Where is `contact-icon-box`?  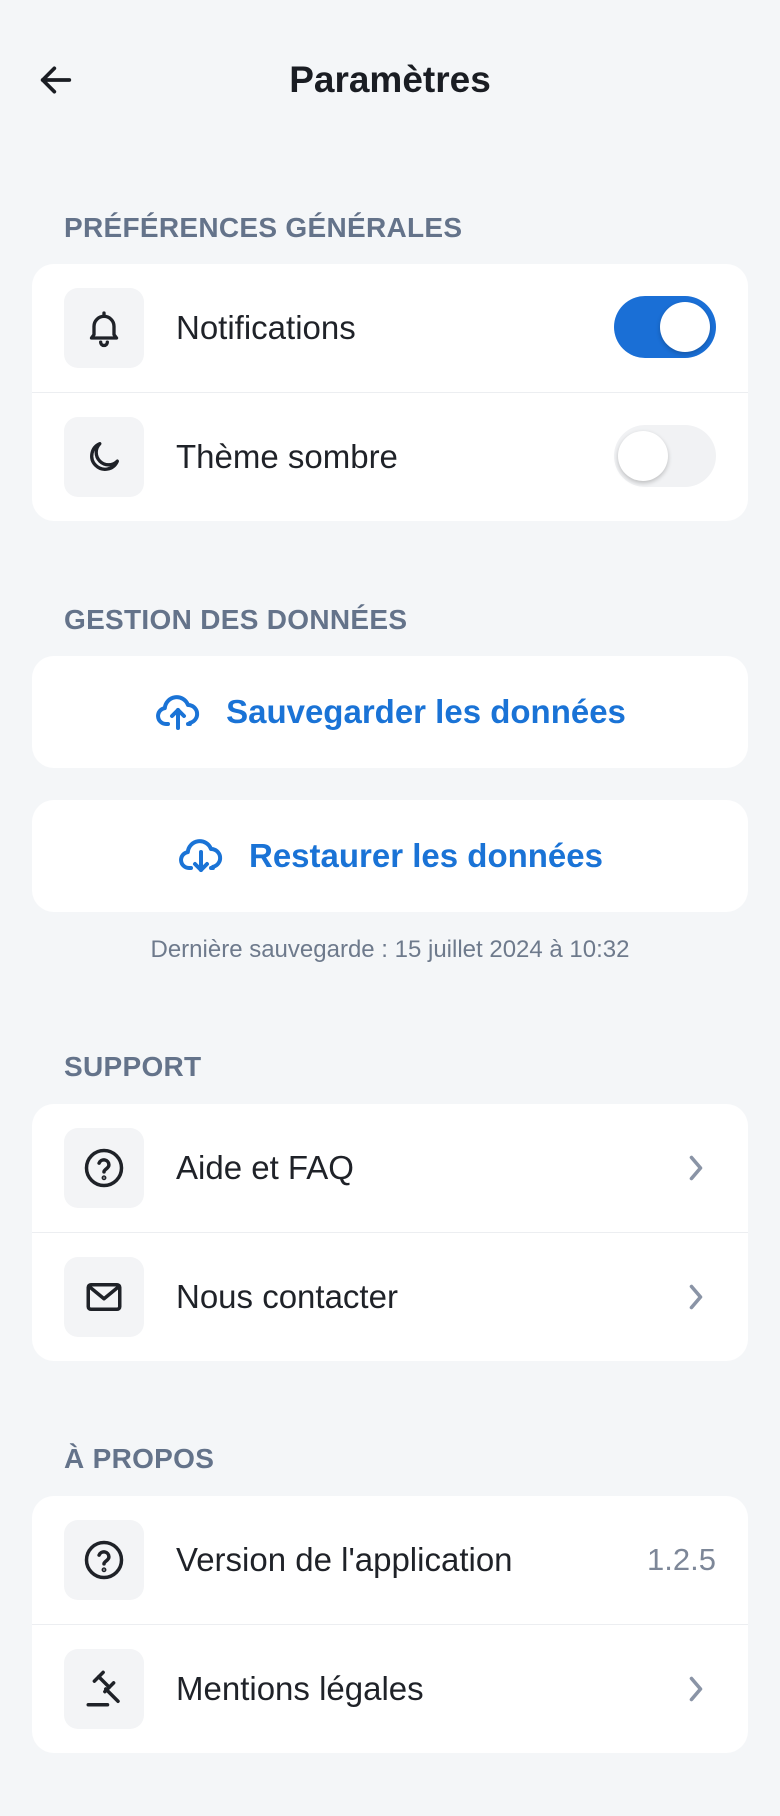
contact-icon-box is located at coordinates (104, 1297).